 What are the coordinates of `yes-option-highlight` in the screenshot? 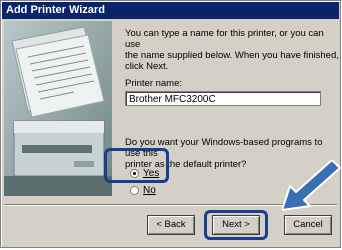 It's located at (136, 165).